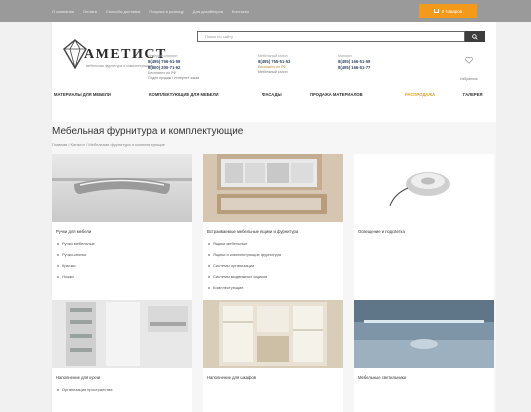  What do you see at coordinates (273, 56) in the screenshot?
I see `contact-label: Мебельный салон` at bounding box center [273, 56].